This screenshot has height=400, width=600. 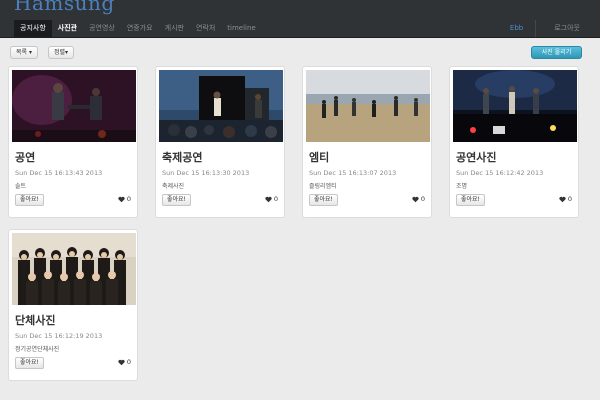 What do you see at coordinates (59, 336) in the screenshot?
I see `card-date: Sun Dec 15 16:12:19 2013` at bounding box center [59, 336].